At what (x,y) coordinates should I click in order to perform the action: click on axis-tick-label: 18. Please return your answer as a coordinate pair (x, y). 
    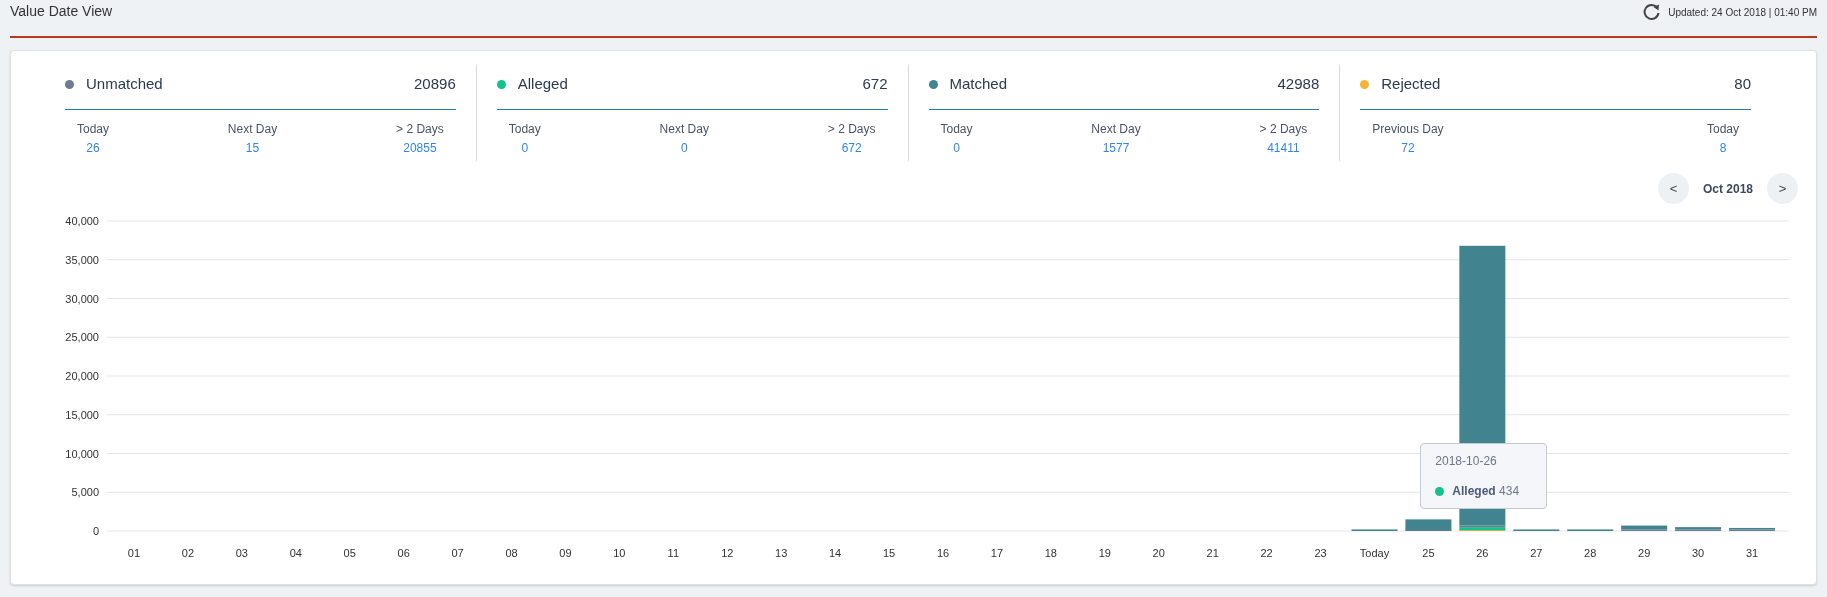
    Looking at the image, I should click on (1050, 553).